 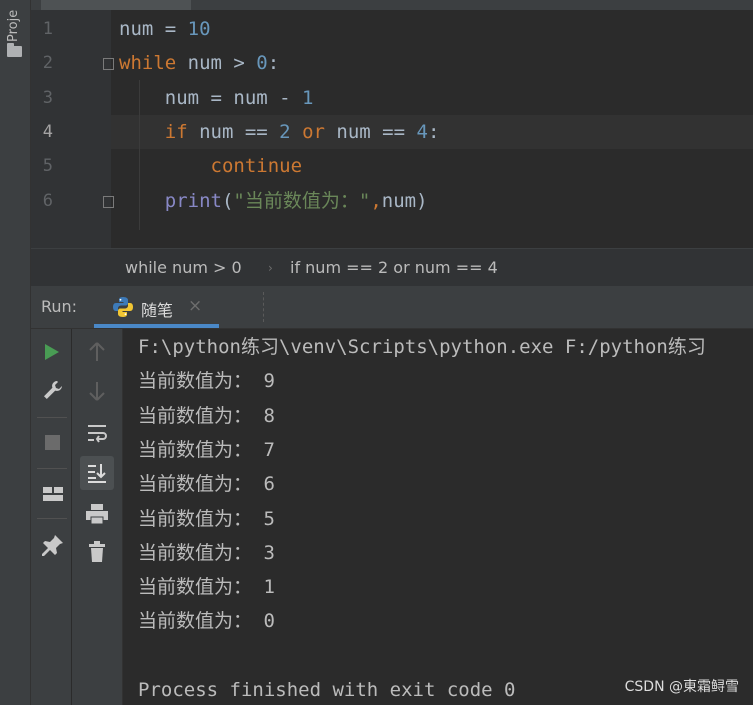 What do you see at coordinates (392, 307) in the screenshot?
I see `run-panel-header: Run: 随笔 ×` at bounding box center [392, 307].